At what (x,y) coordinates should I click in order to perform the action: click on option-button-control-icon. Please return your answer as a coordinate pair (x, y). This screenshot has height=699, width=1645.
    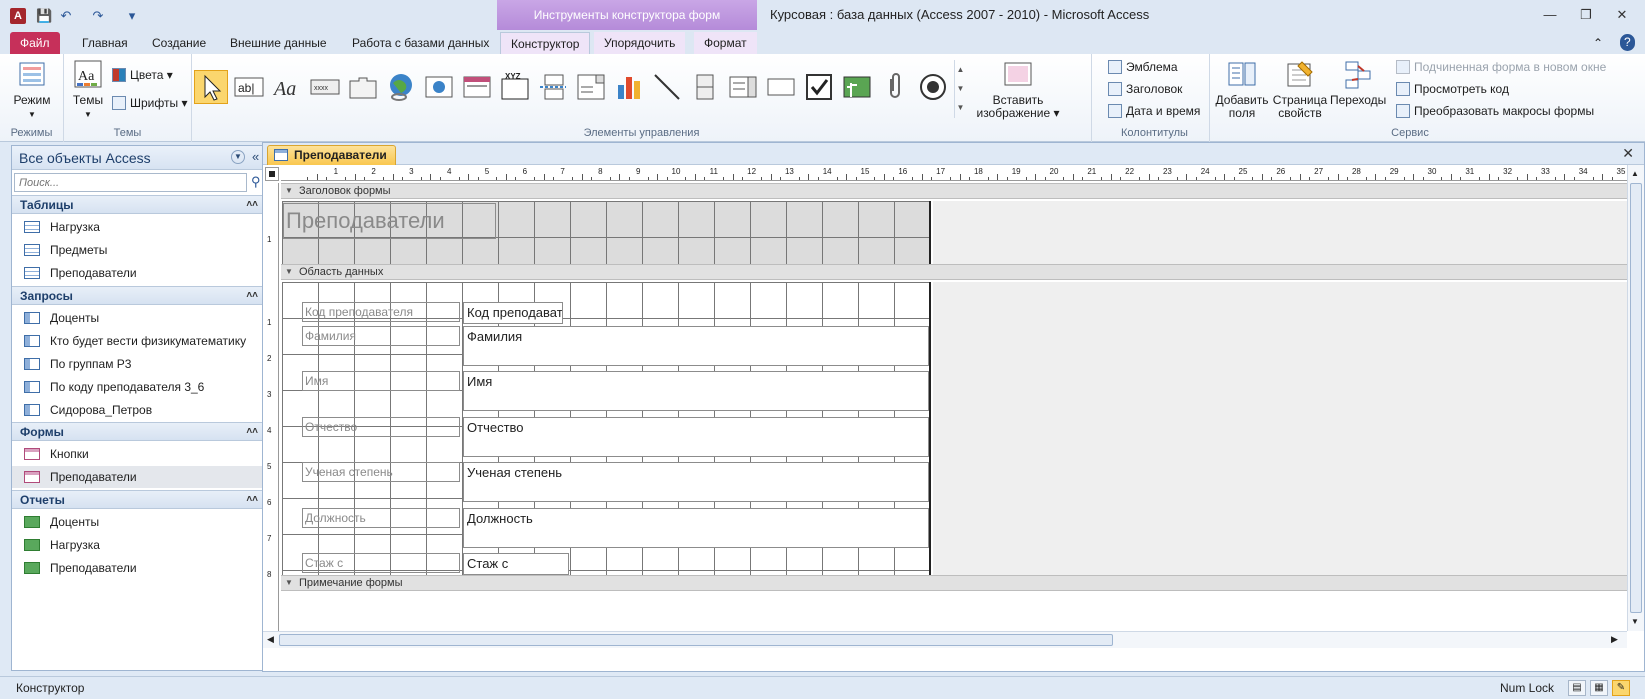
    Looking at the image, I should click on (933, 87).